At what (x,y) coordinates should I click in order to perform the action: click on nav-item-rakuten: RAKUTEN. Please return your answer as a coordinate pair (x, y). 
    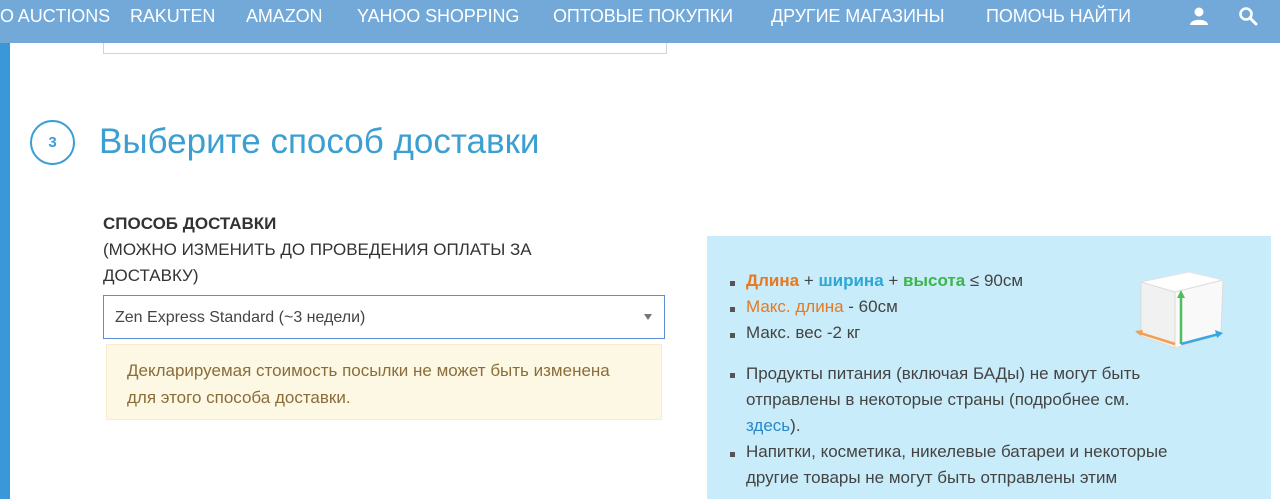
    Looking at the image, I should click on (172, 16).